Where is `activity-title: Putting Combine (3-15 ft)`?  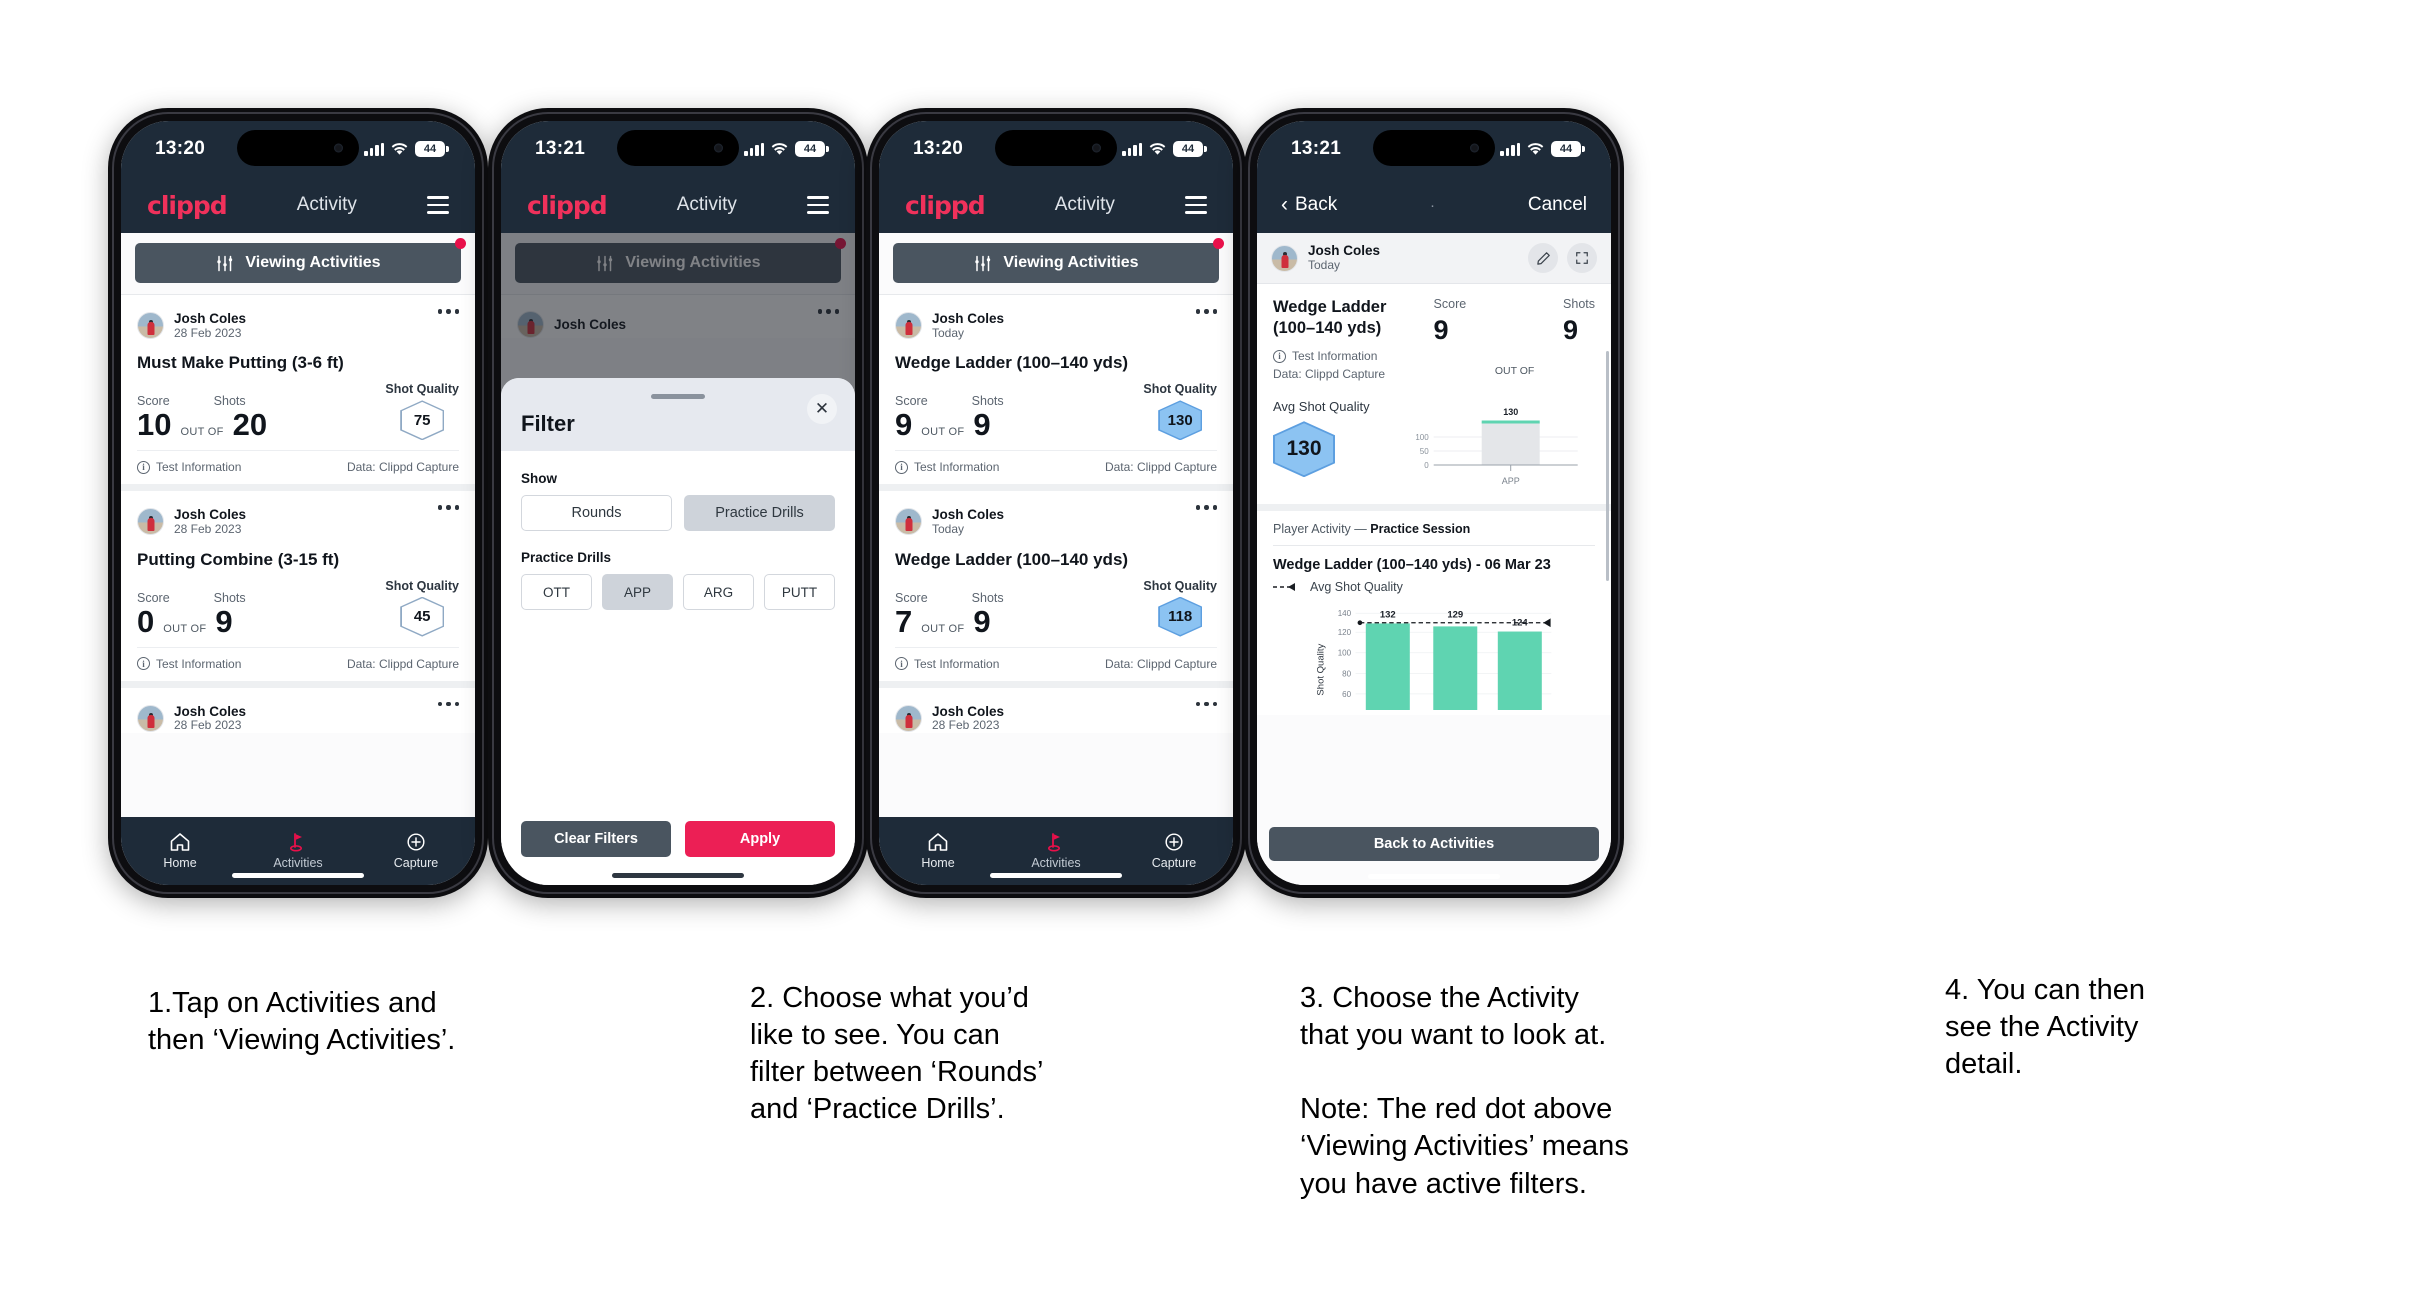 activity-title: Putting Combine (3-15 ft) is located at coordinates (238, 559).